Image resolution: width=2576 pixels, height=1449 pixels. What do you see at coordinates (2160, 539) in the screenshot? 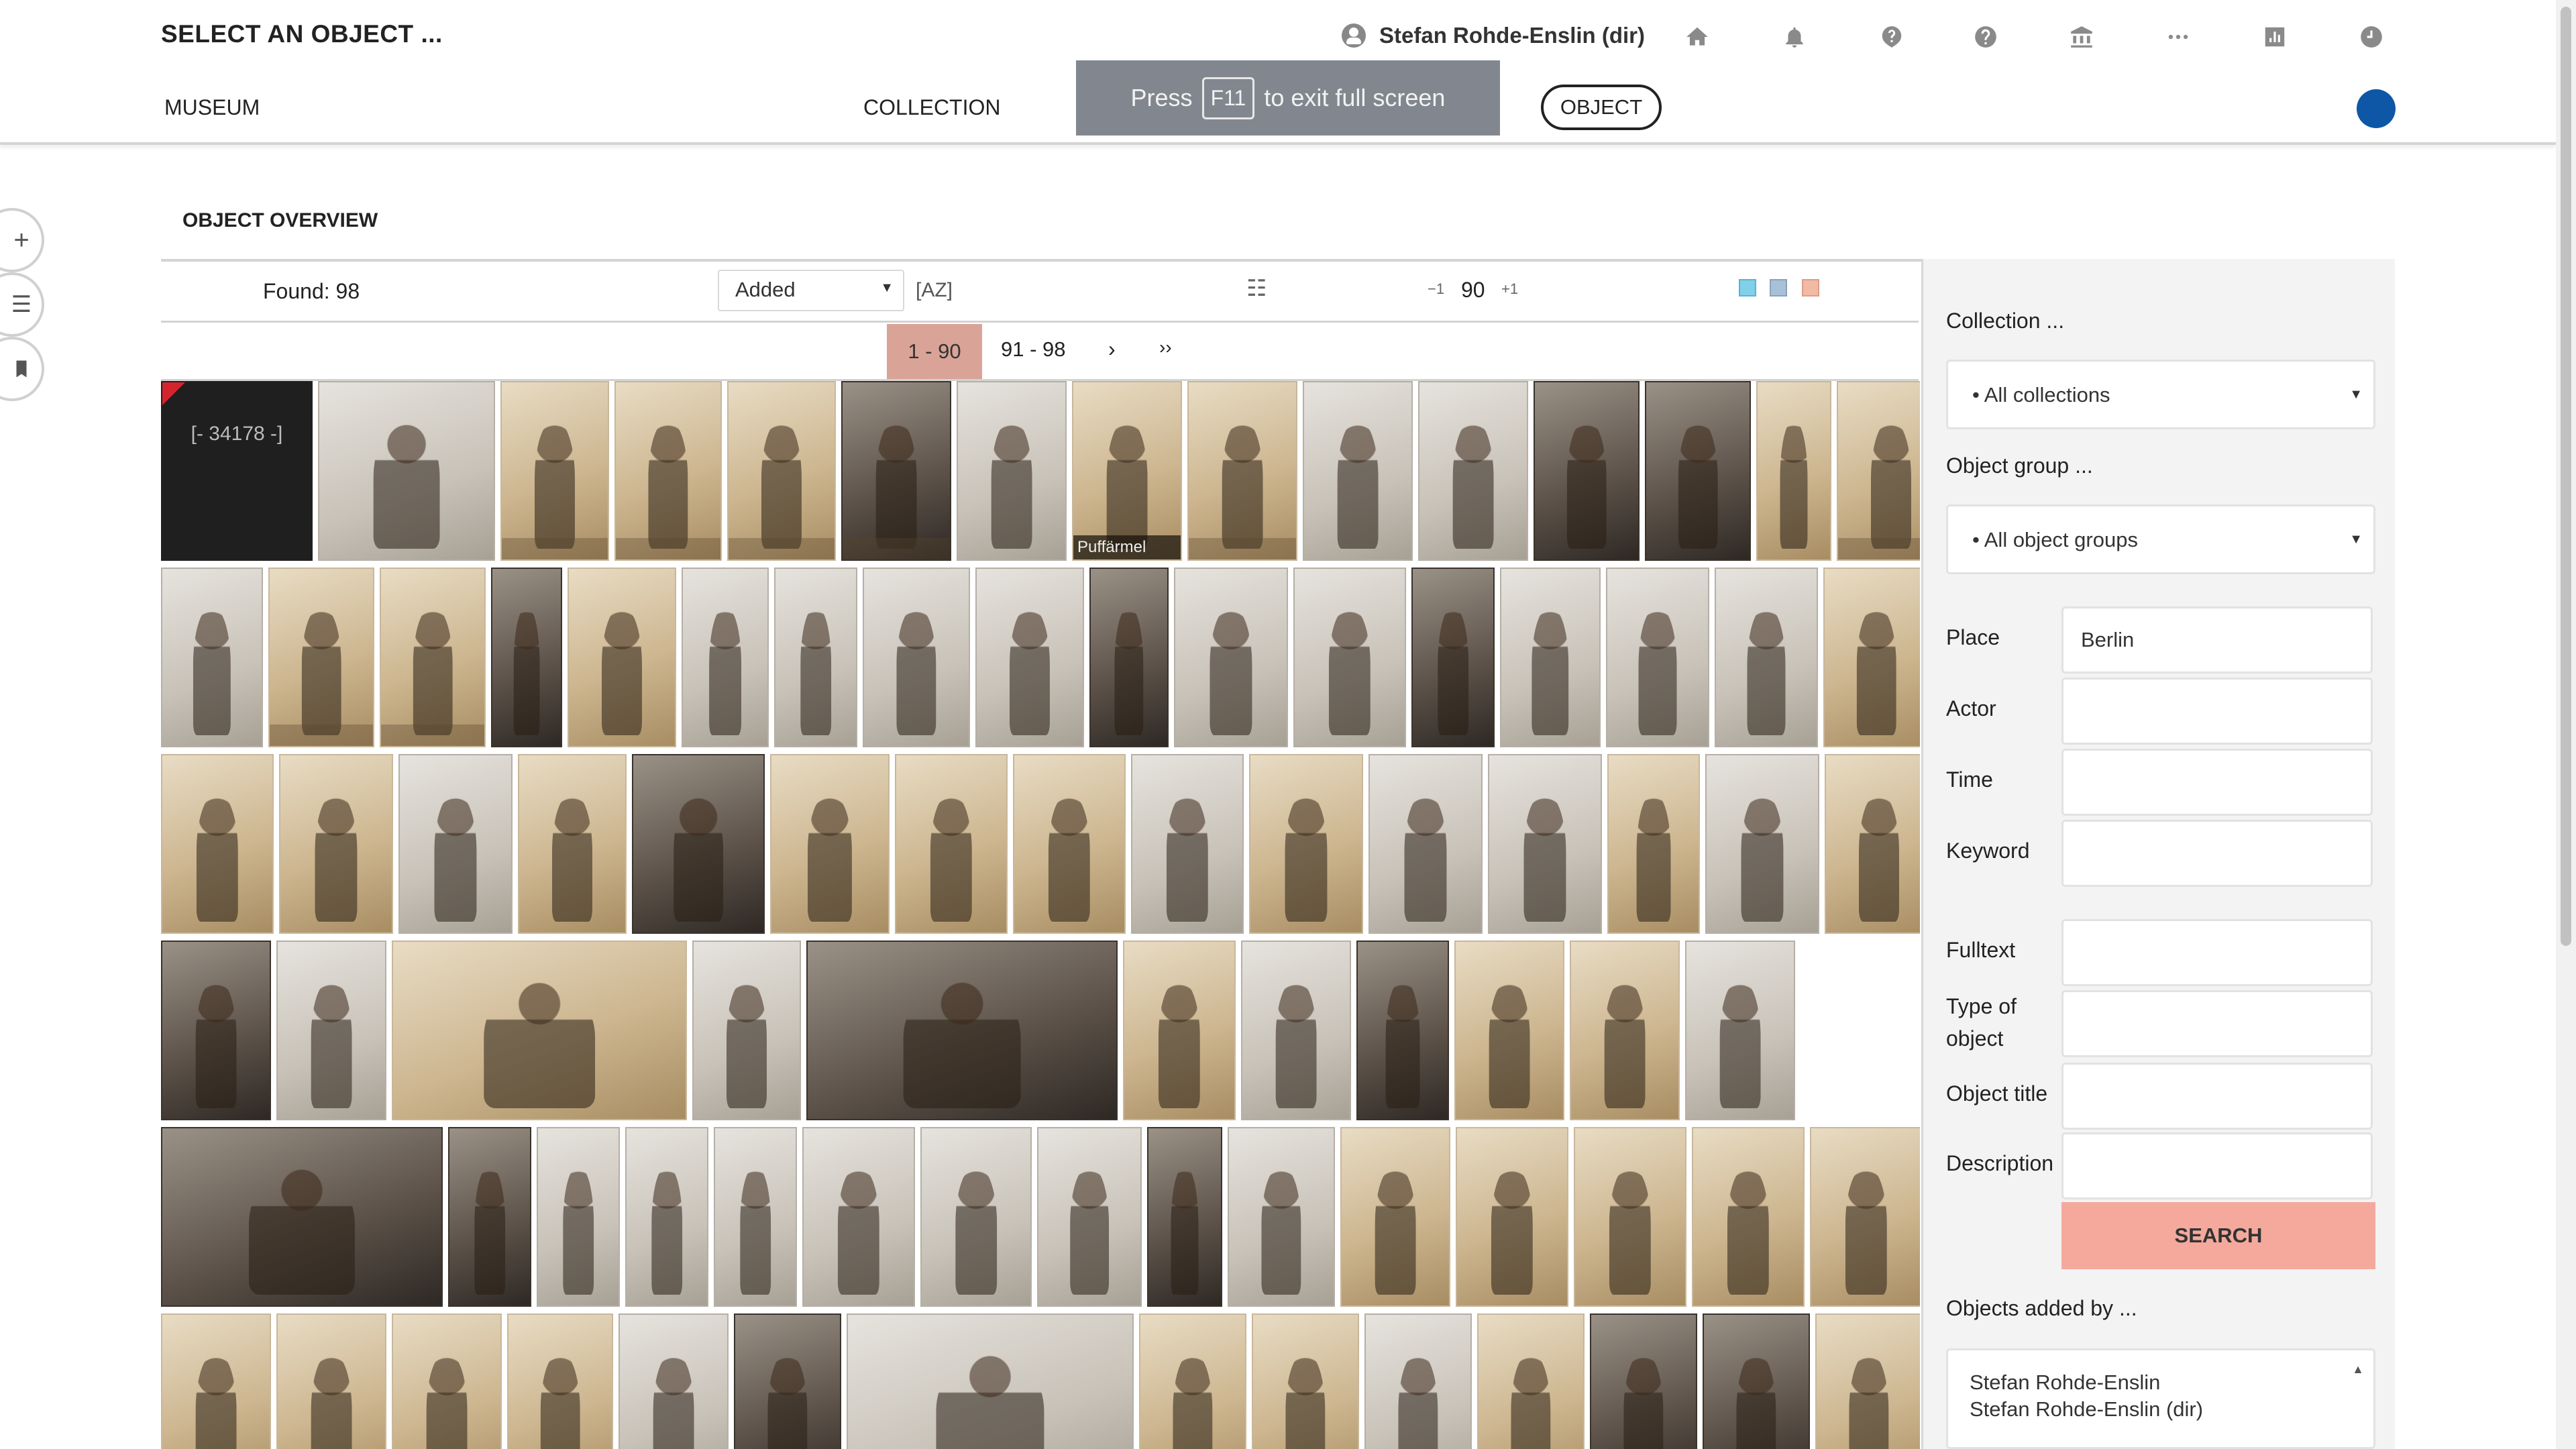
I see `object-group-select: • All object groups ▼` at bounding box center [2160, 539].